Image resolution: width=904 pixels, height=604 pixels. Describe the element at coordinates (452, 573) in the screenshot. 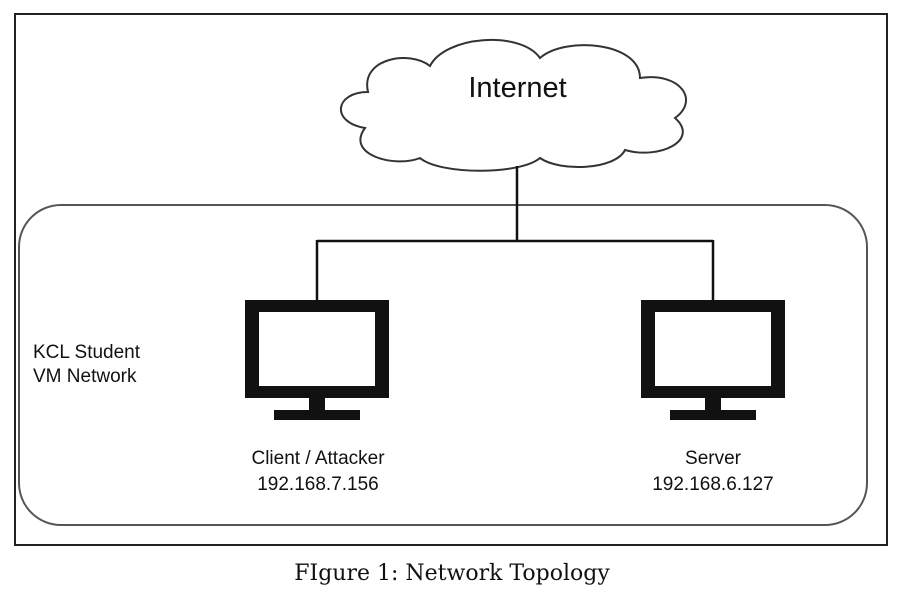

I see `figure-caption: FIgure 1: Network Topology` at that location.